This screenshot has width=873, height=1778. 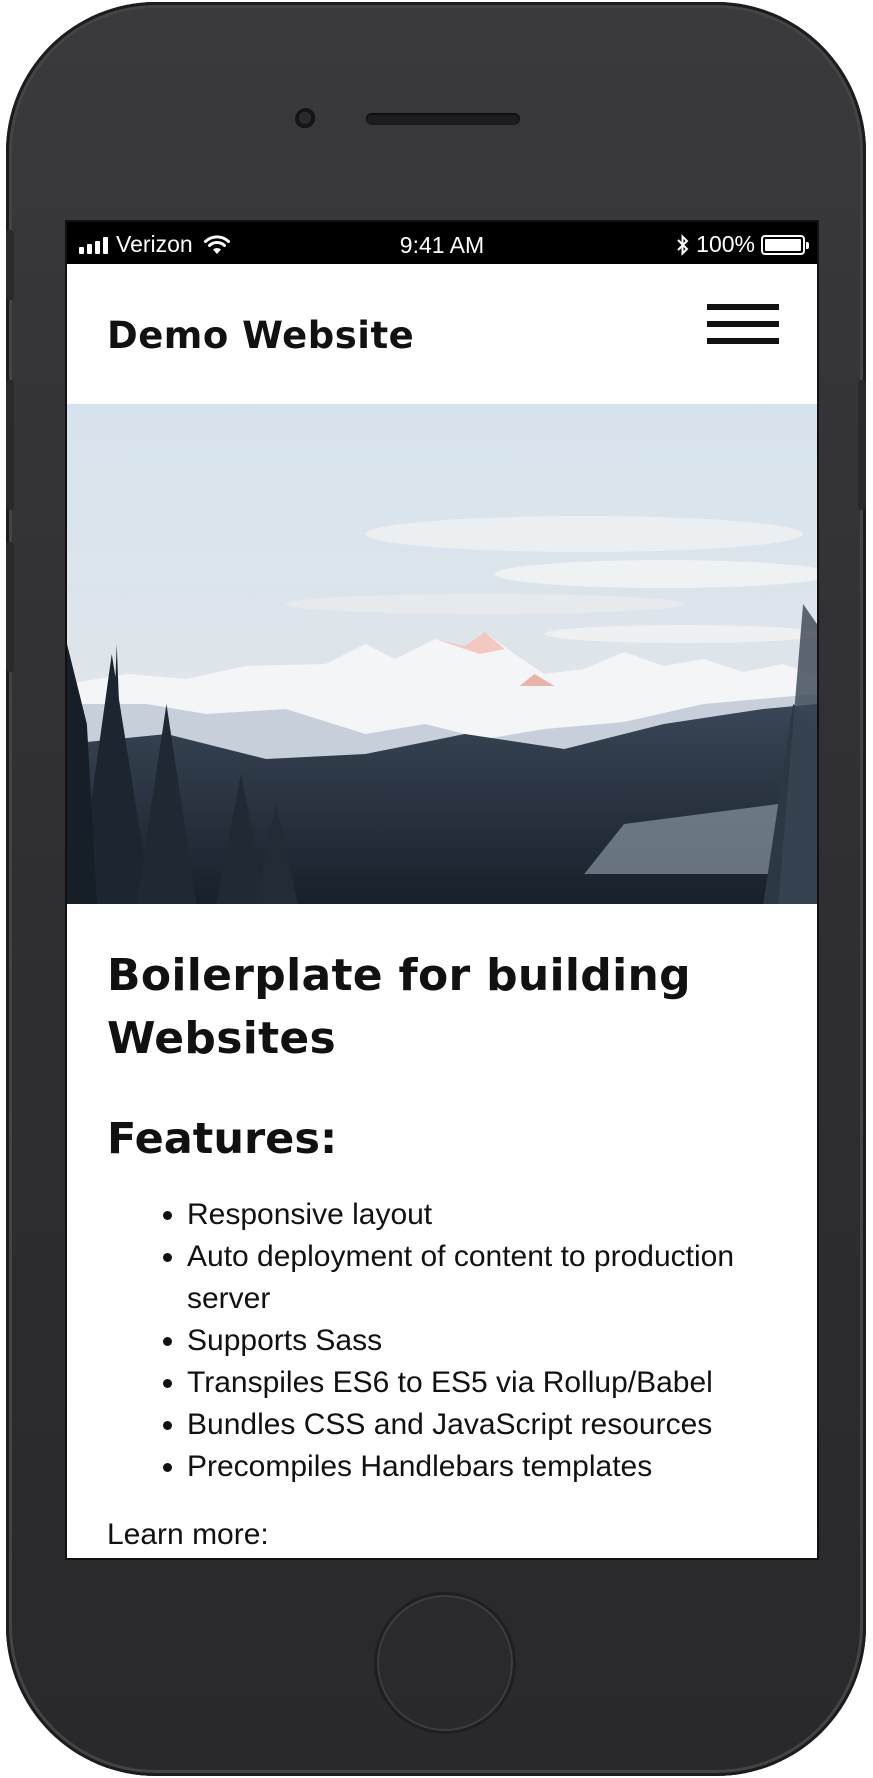 I want to click on hamburger-menu-icon, so click(x=743, y=329).